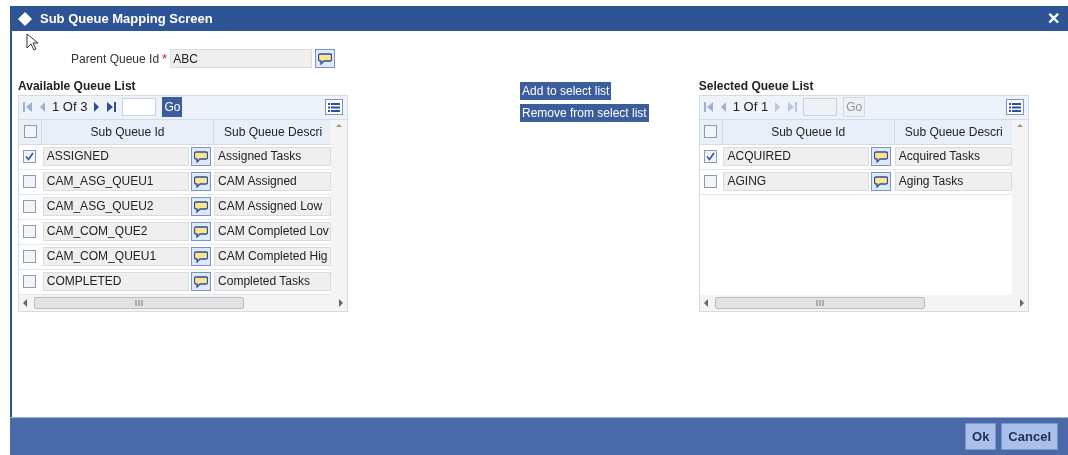  Describe the element at coordinates (981, 436) in the screenshot. I see `dialog-button: Ok` at that location.